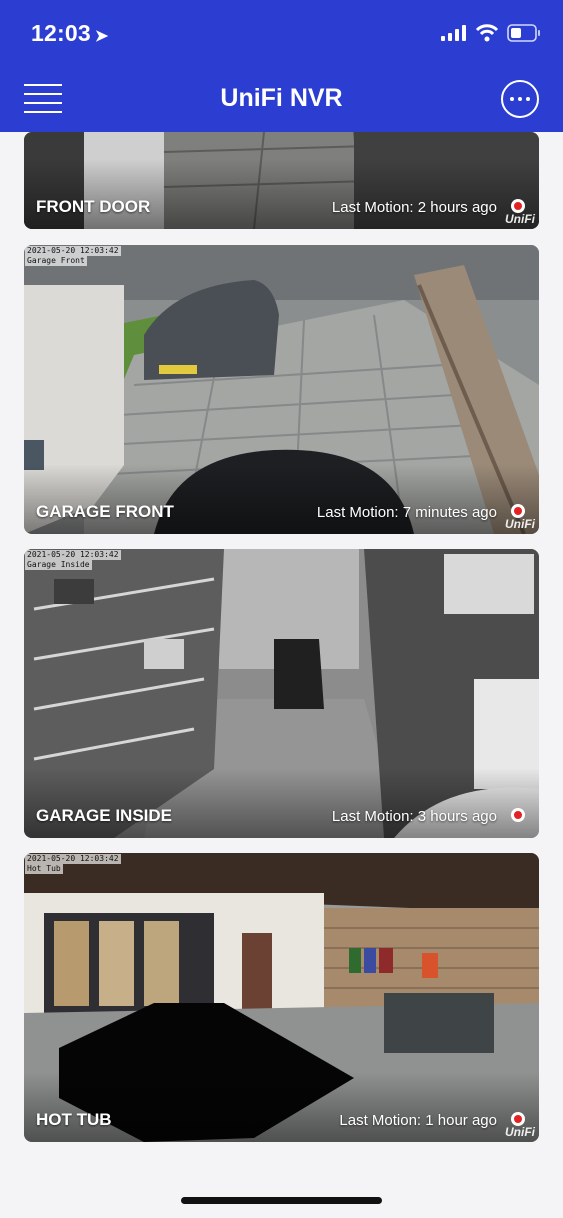 Image resolution: width=563 pixels, height=1218 pixels. I want to click on feed-label: Garage Front, so click(56, 261).